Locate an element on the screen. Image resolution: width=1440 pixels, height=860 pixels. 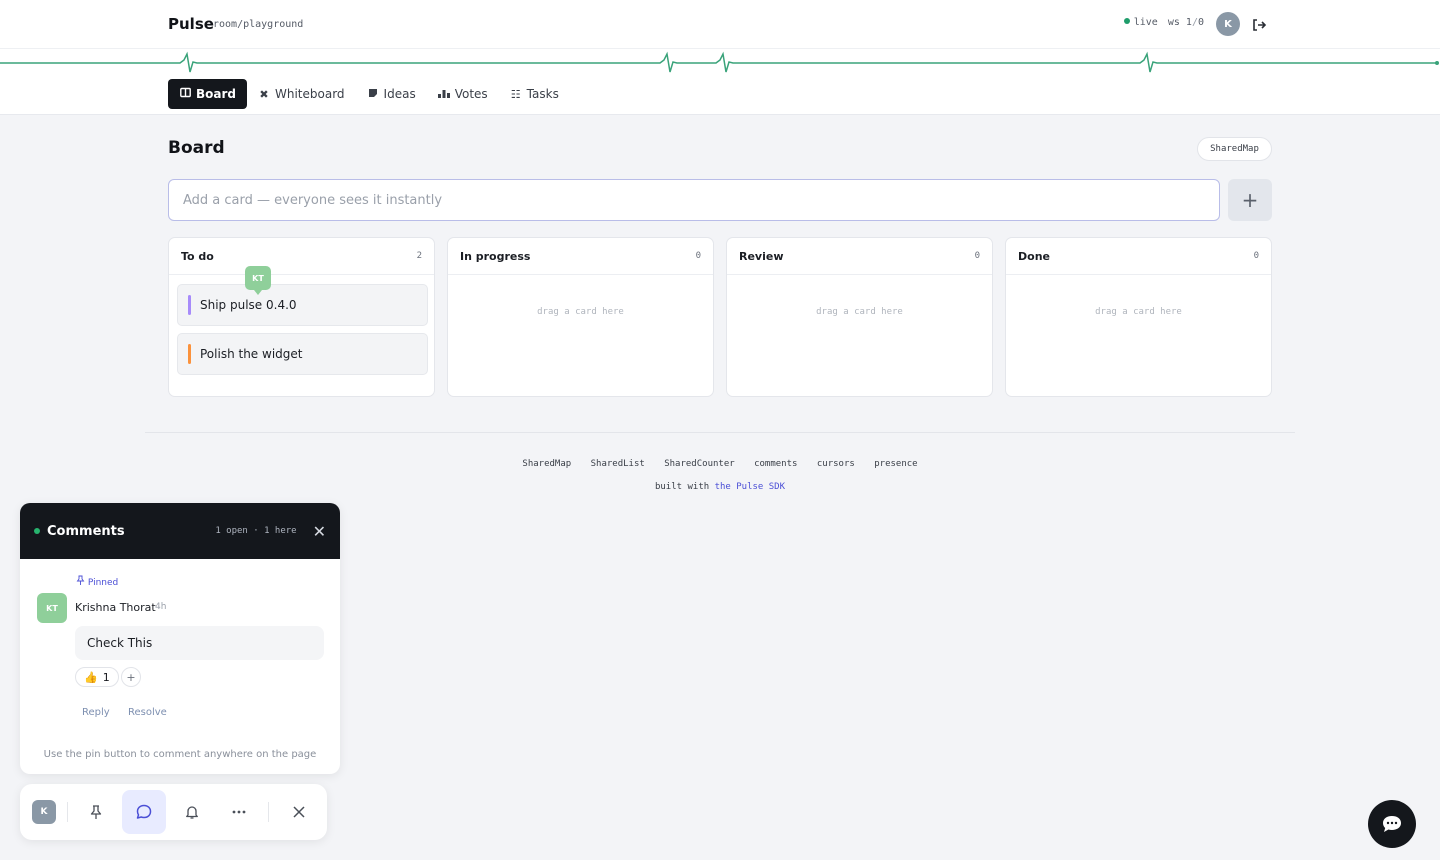
column-header: In progress 0 is located at coordinates (580, 256).